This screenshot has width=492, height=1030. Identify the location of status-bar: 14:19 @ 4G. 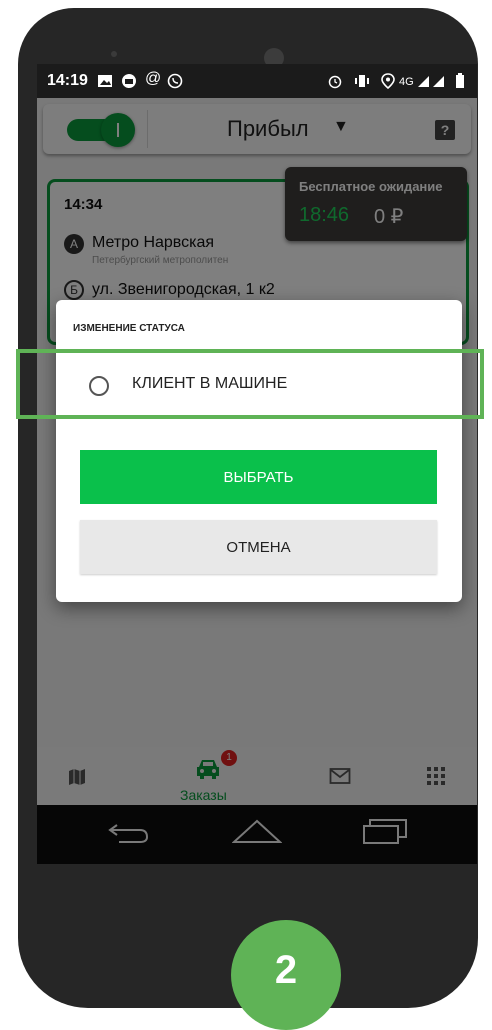
(257, 81).